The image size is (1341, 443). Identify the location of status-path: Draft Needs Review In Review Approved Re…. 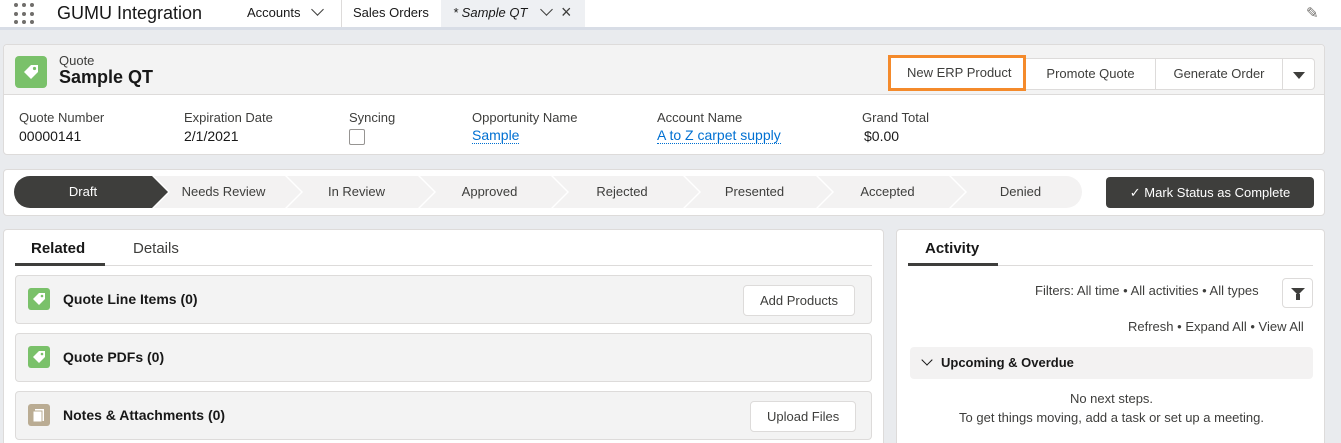
(664, 192).